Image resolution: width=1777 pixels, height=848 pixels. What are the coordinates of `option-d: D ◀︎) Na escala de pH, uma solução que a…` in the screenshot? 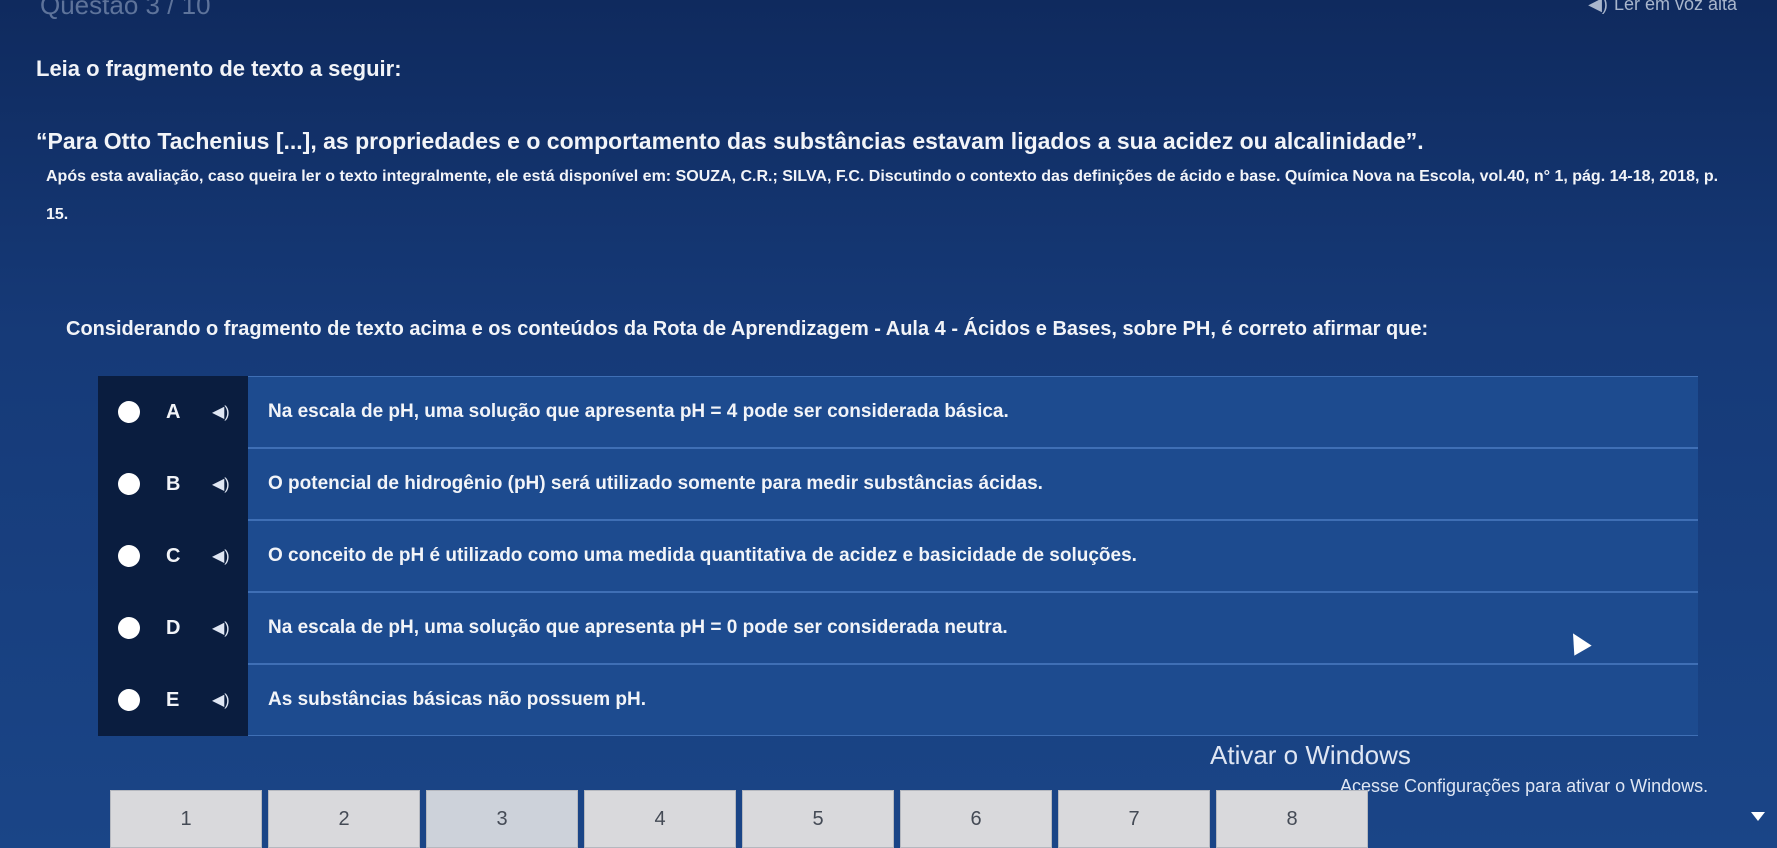 It's located at (898, 628).